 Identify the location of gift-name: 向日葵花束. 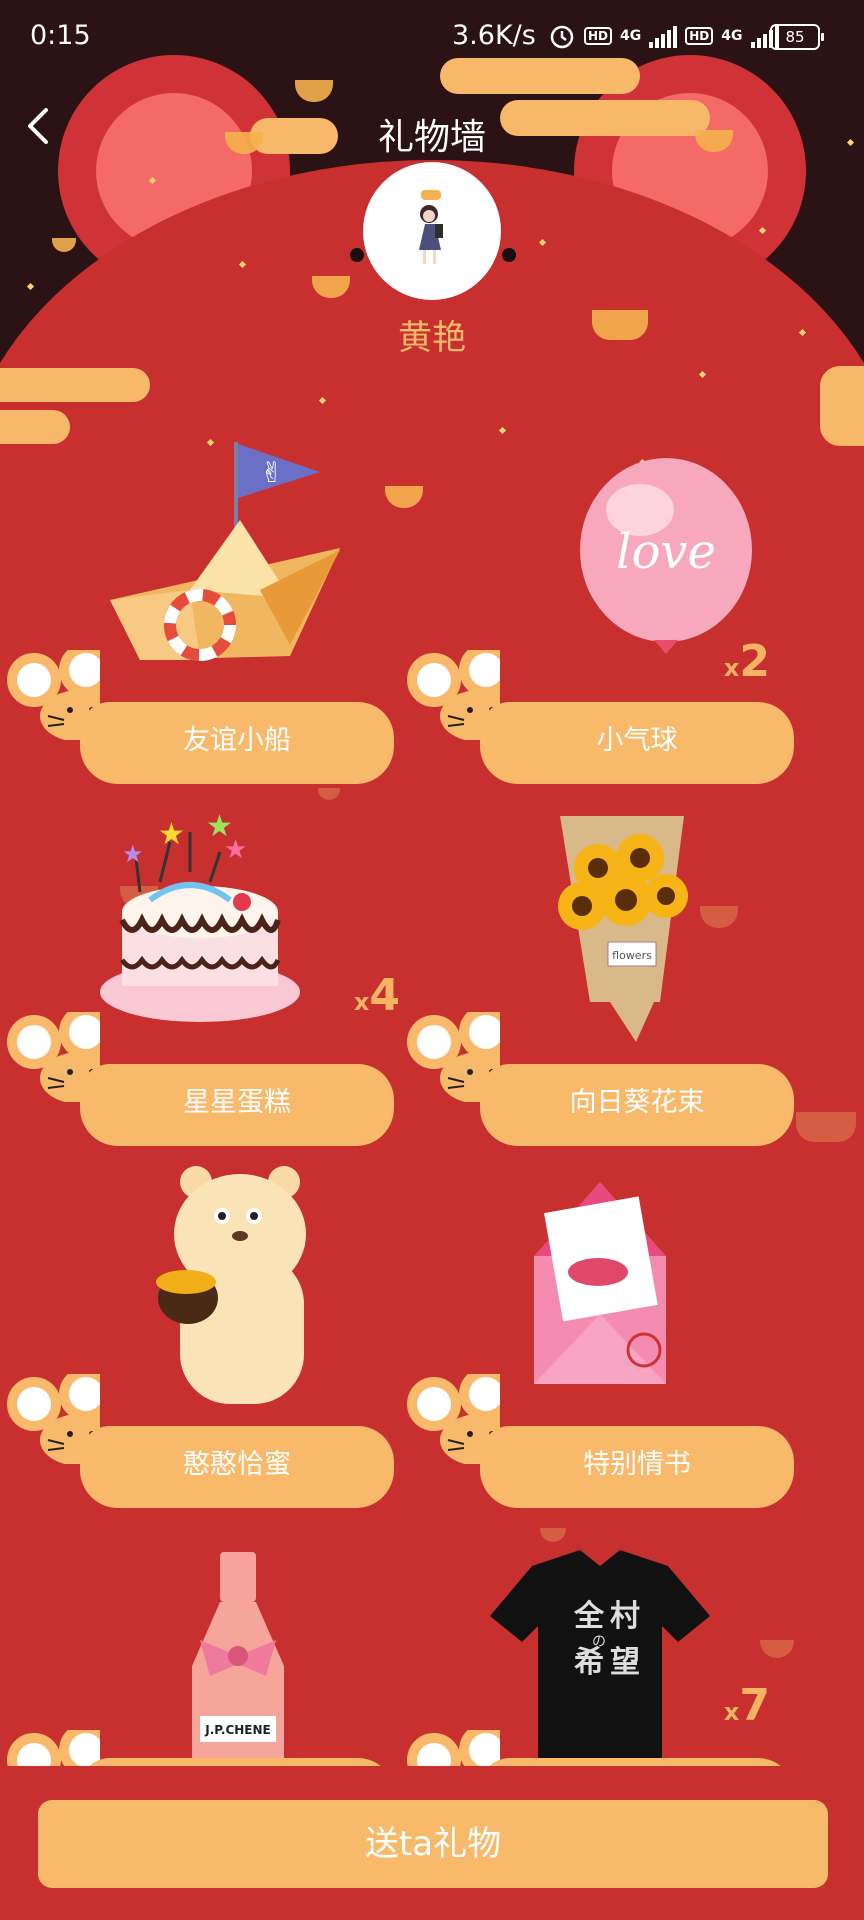
(637, 1102).